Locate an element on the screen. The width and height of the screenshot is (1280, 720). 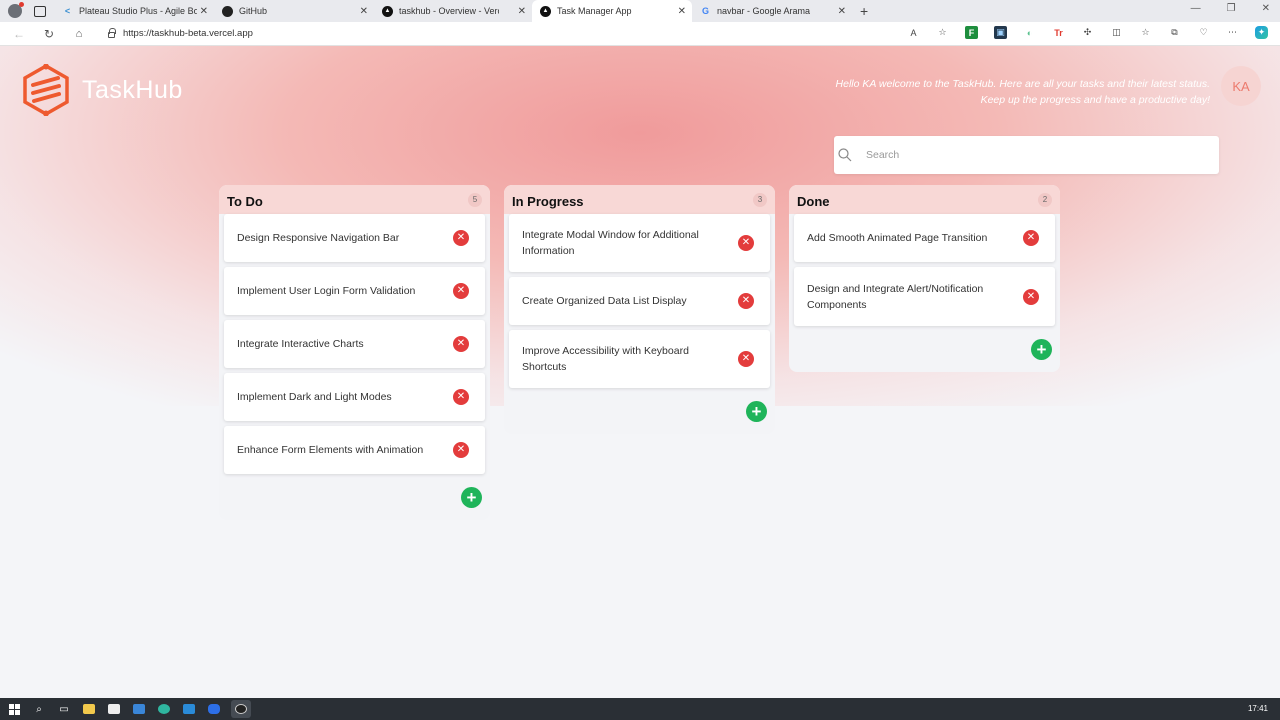
extension-dark-icon: ▣ is located at coordinates (1000, 32).